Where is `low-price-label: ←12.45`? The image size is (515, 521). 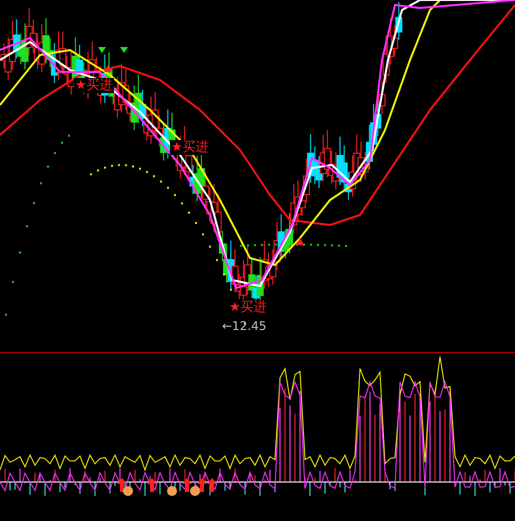 low-price-label: ←12.45 is located at coordinates (244, 326).